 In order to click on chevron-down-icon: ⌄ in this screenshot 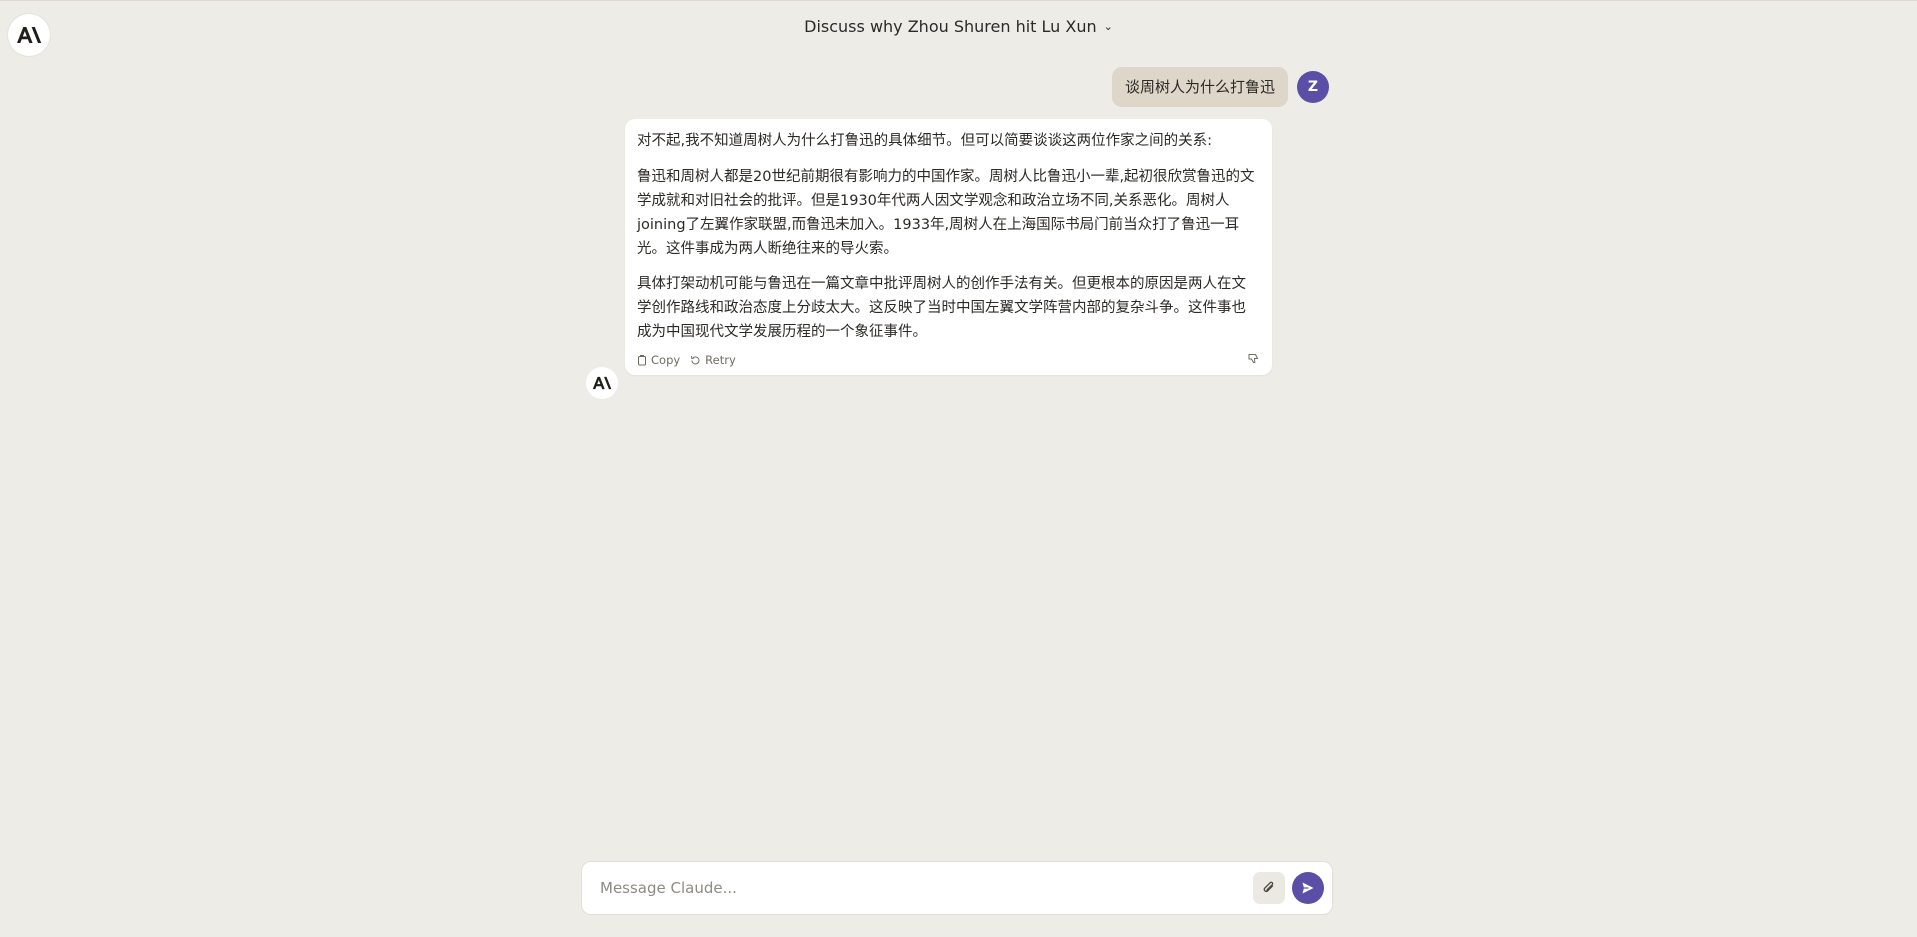, I will do `click(1108, 26)`.